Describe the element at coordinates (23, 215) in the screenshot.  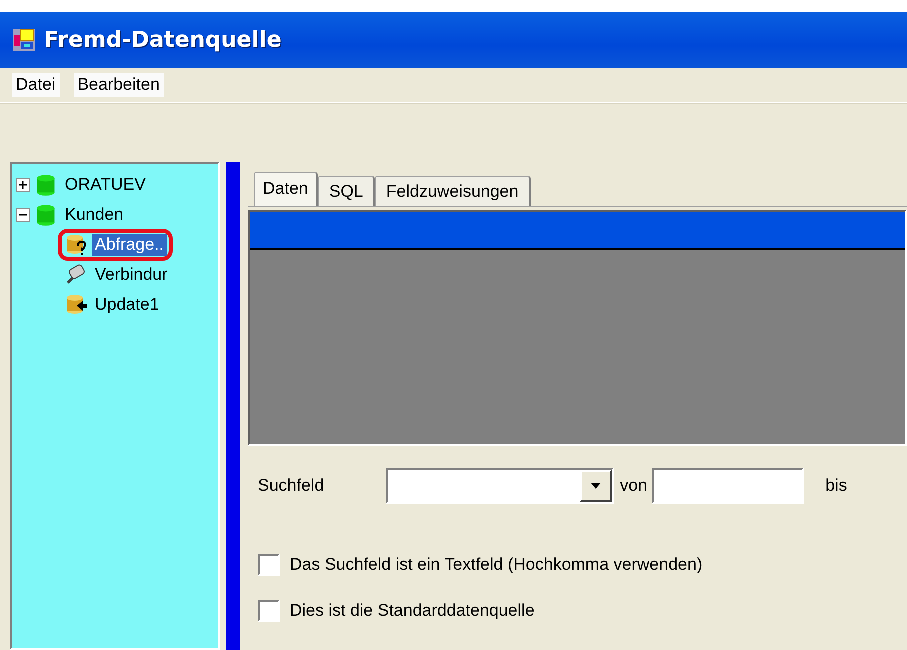
I see `collapse-icon` at that location.